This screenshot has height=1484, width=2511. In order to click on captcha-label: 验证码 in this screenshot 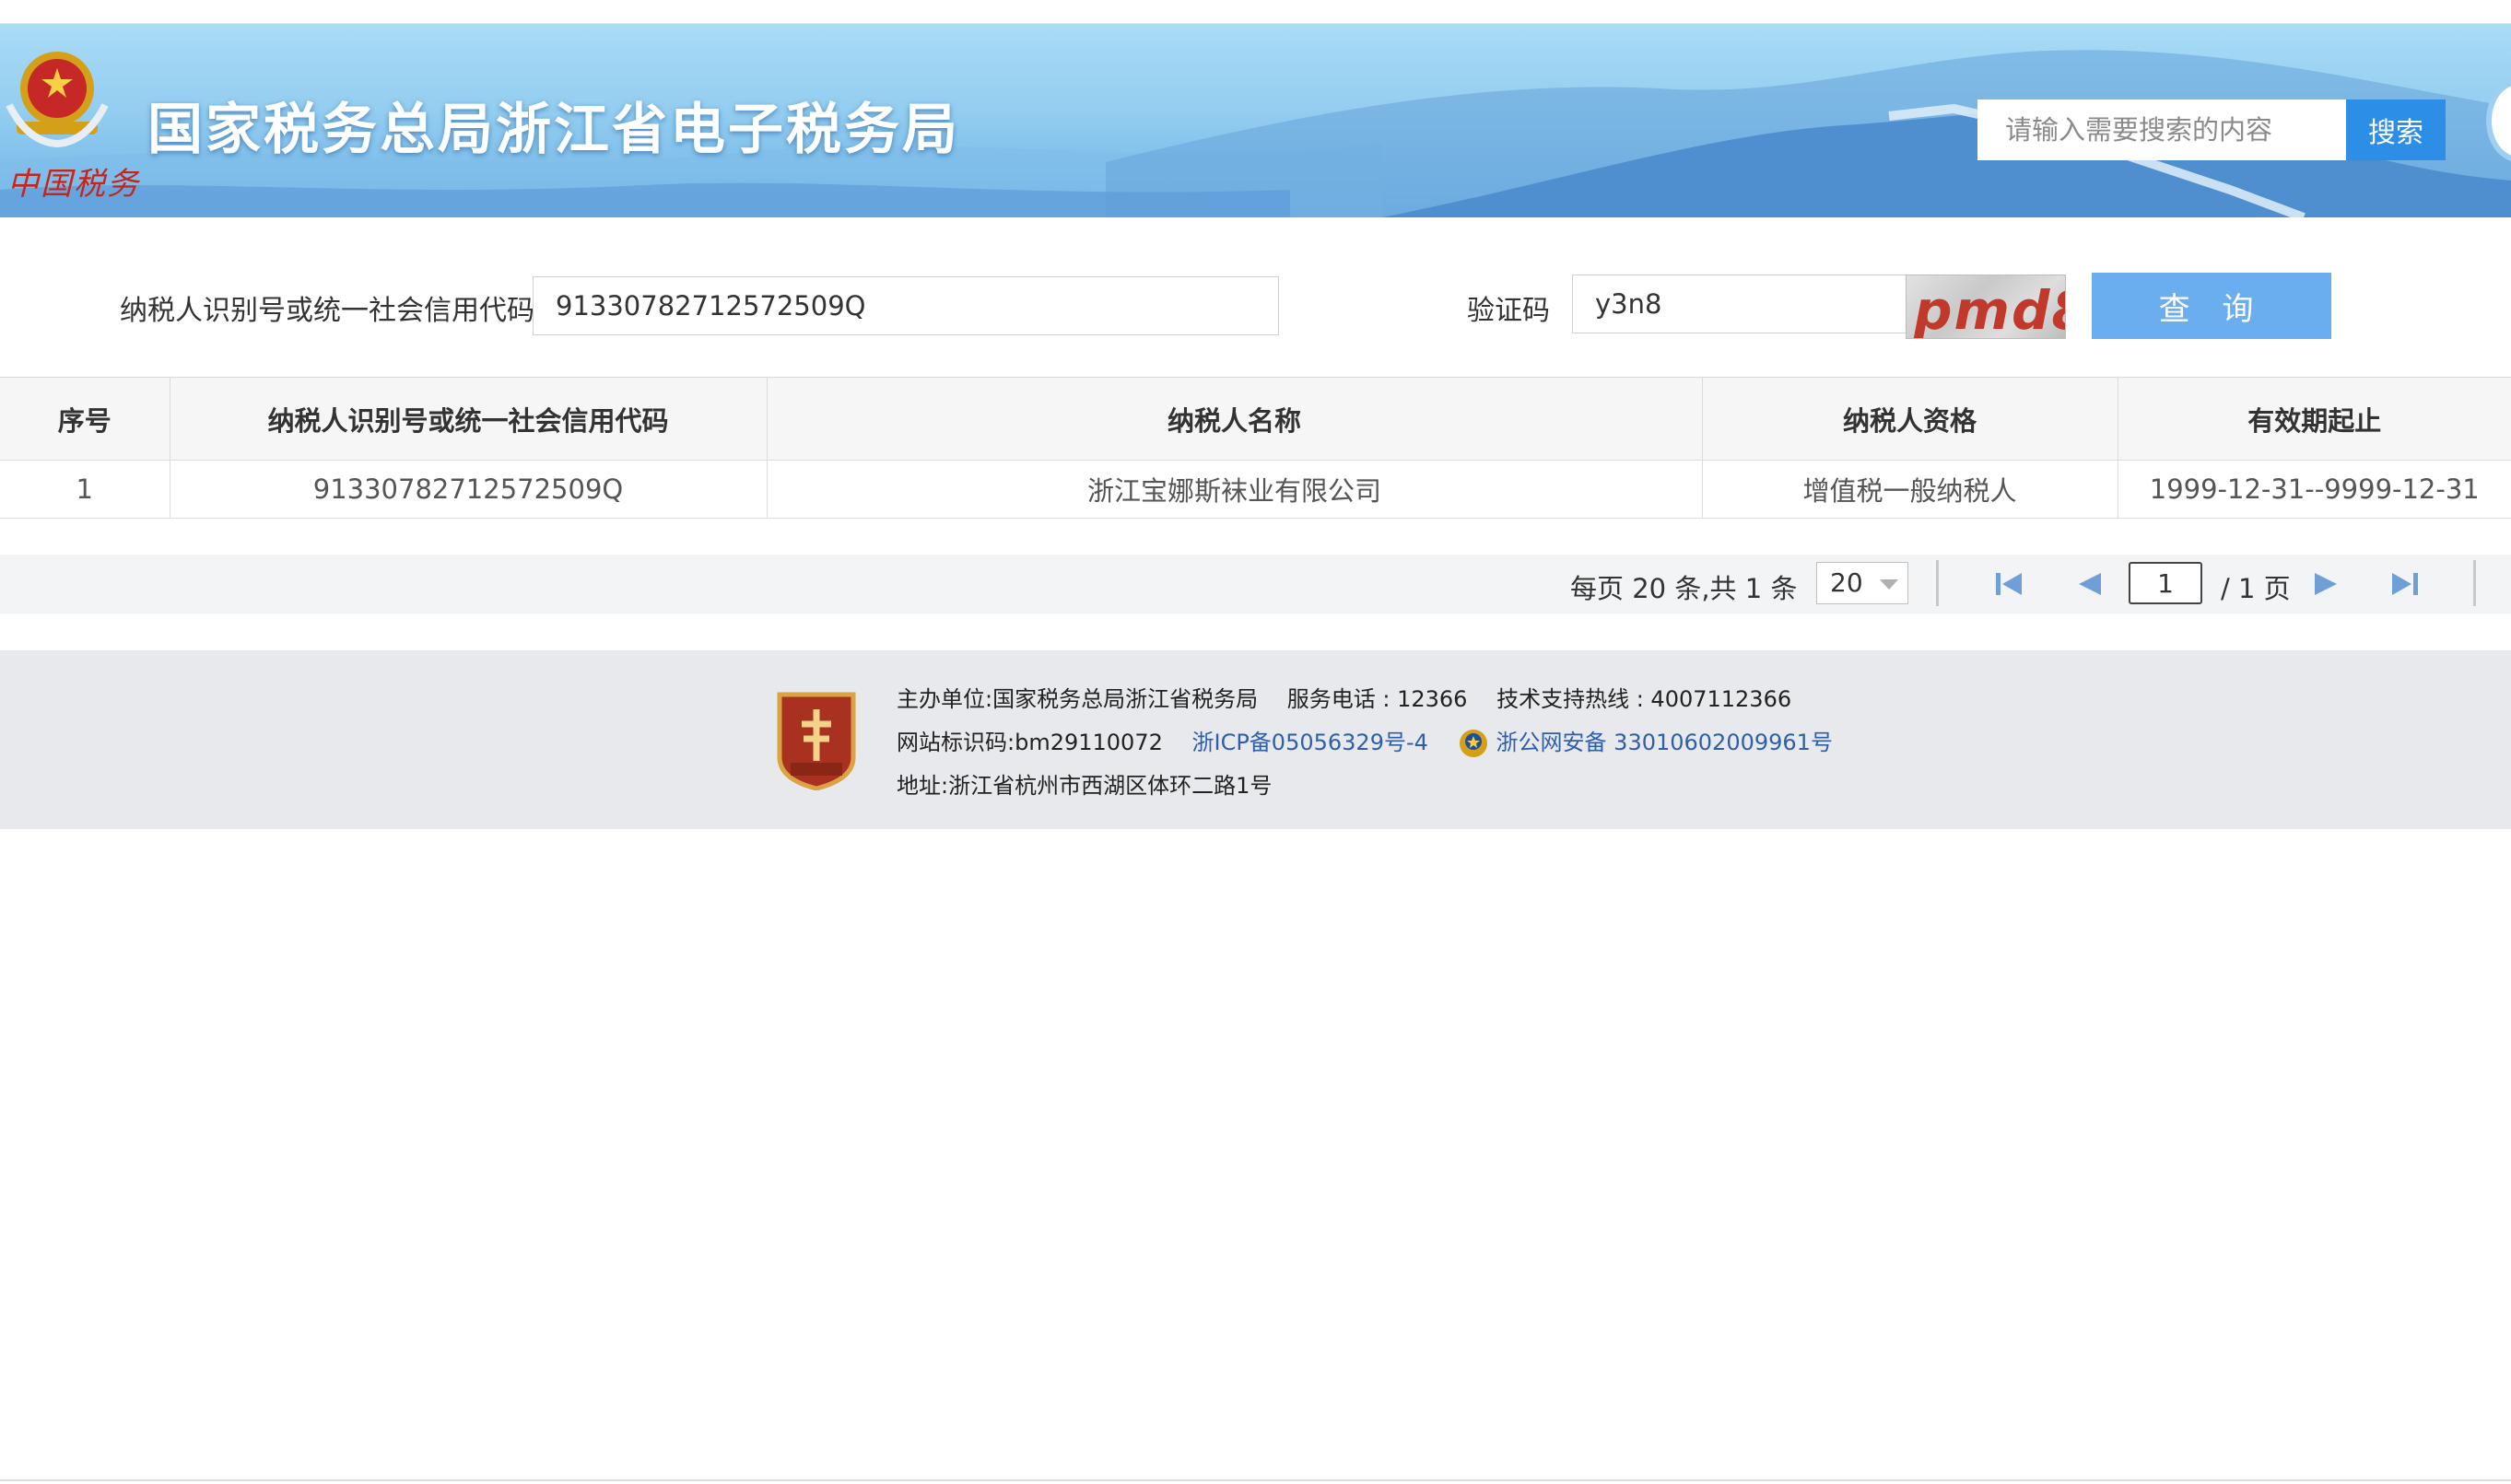, I will do `click(1508, 311)`.